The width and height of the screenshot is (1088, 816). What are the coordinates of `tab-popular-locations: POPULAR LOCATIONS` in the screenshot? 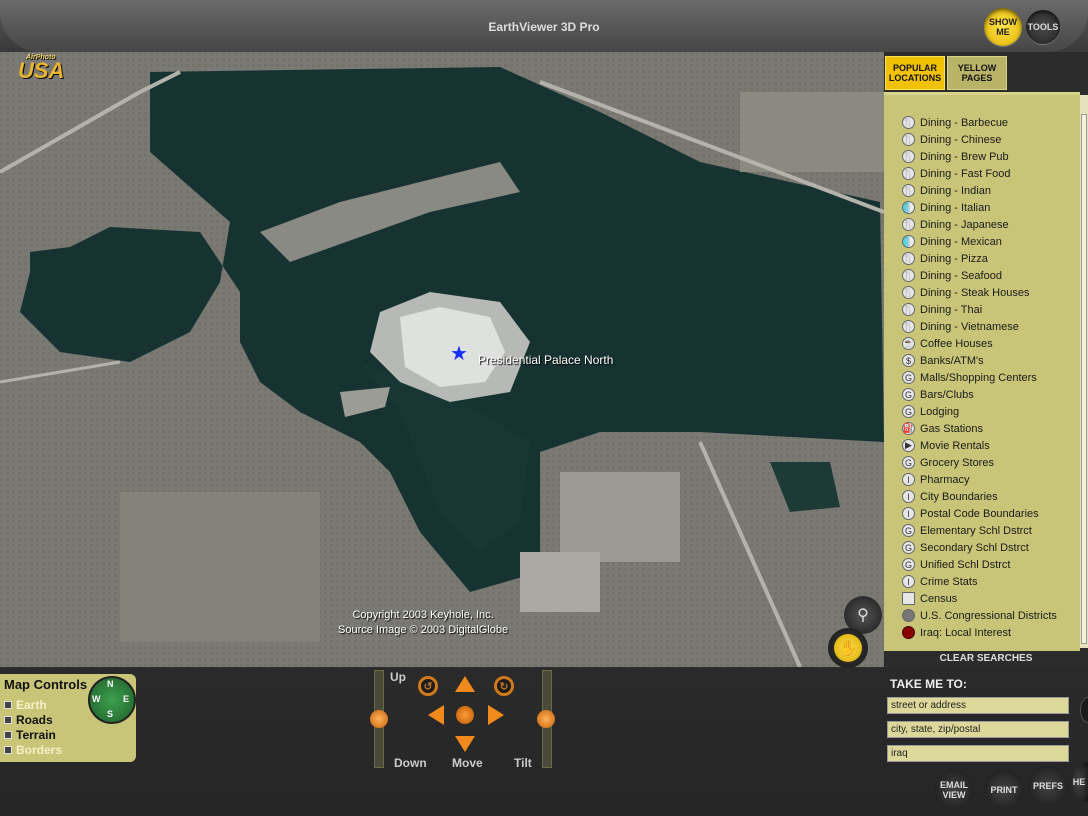 It's located at (915, 73).